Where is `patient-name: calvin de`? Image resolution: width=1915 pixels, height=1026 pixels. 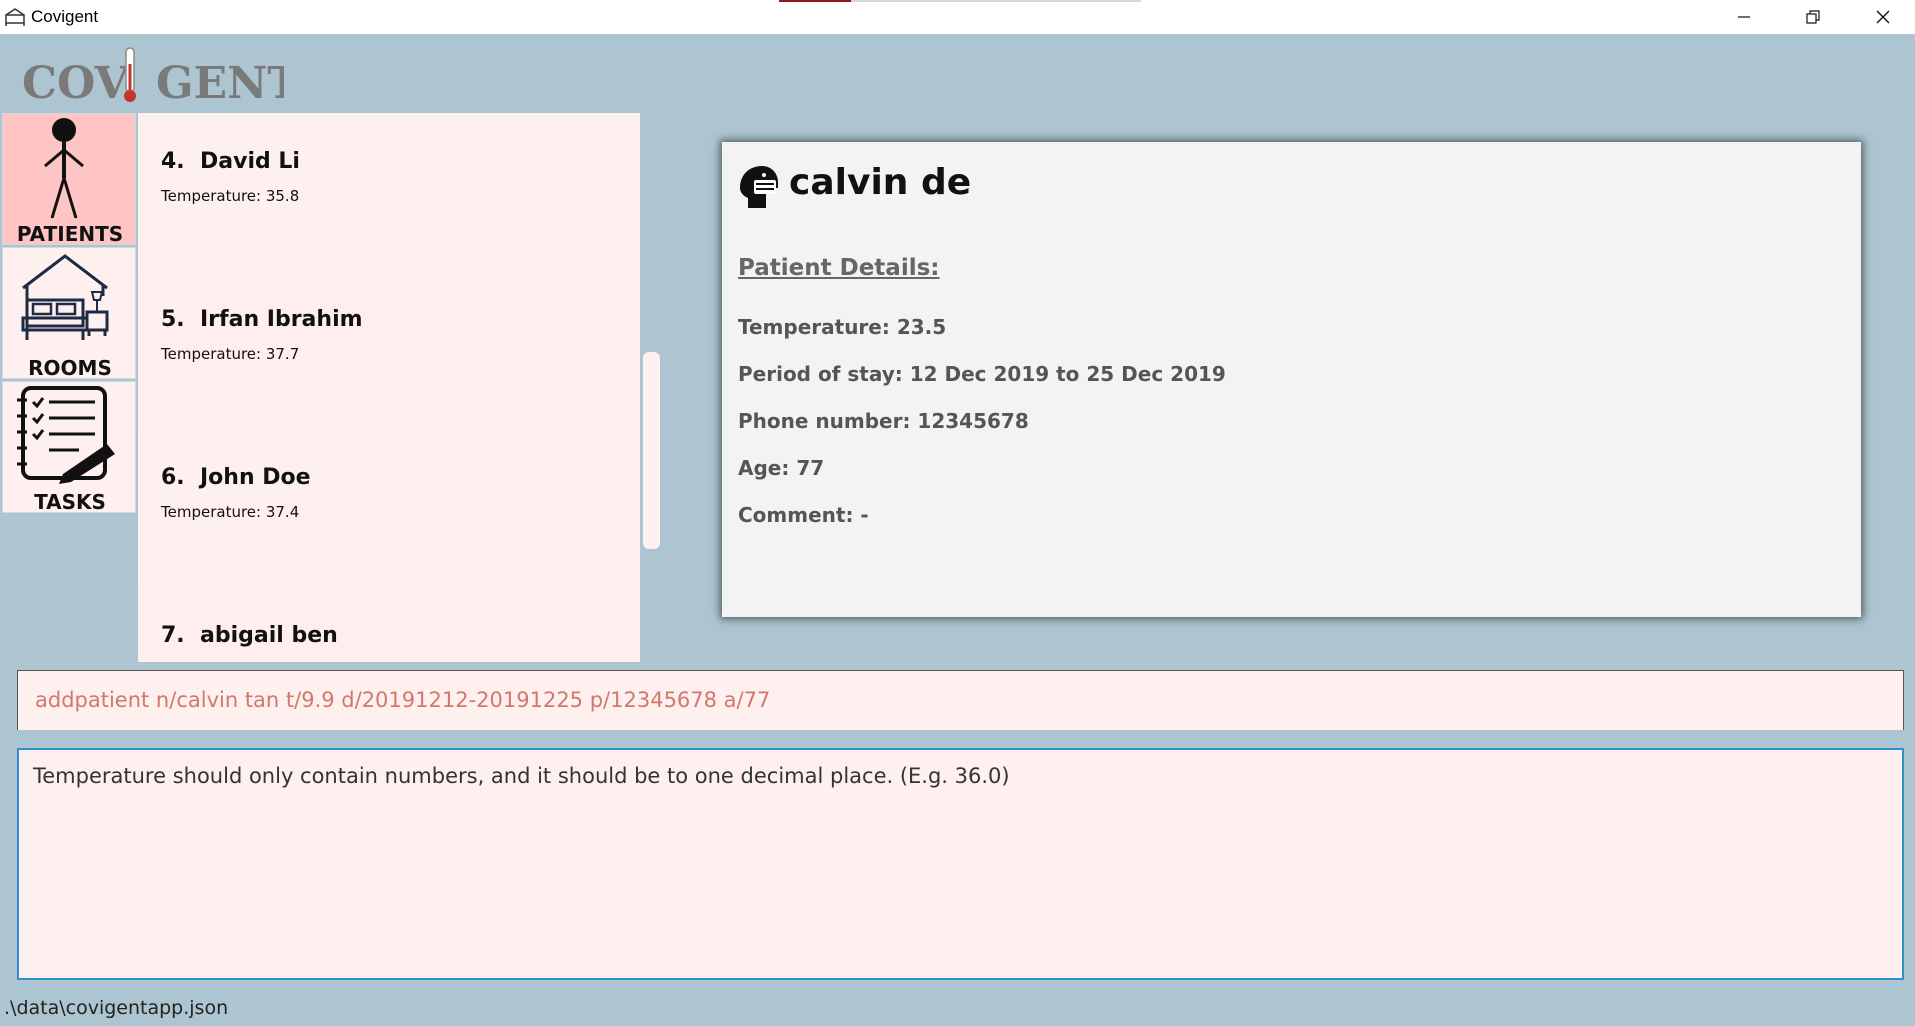
patient-name: calvin de is located at coordinates (880, 182).